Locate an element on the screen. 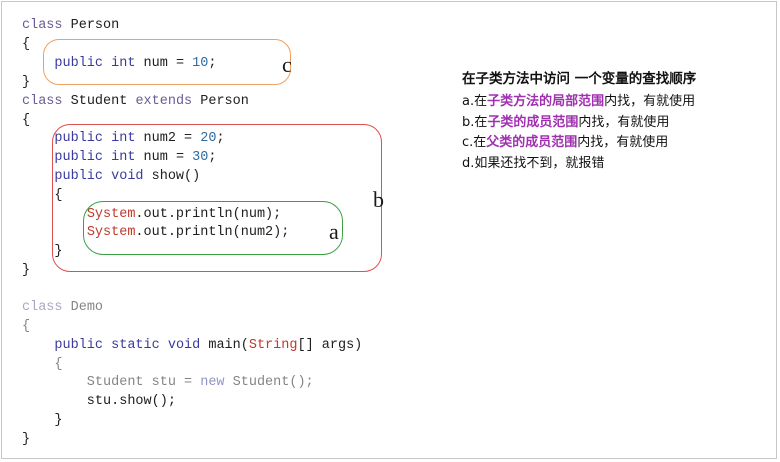 The image size is (780, 462). keyword-void: void is located at coordinates (184, 345).